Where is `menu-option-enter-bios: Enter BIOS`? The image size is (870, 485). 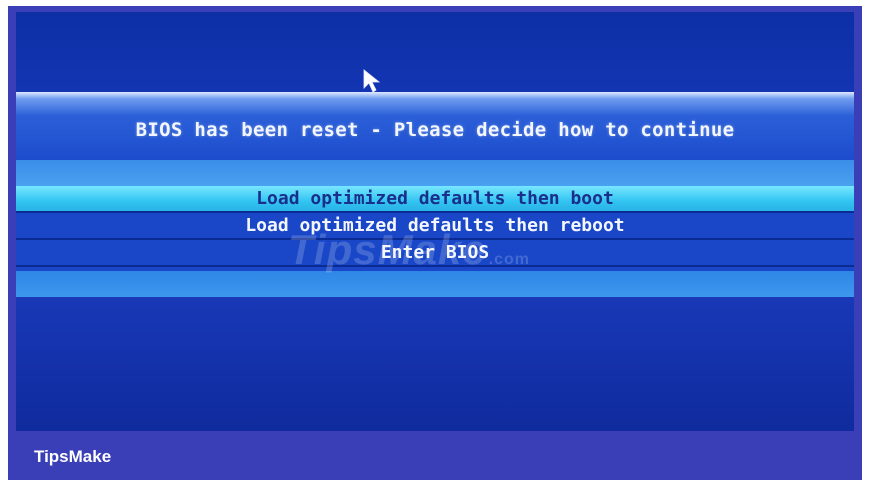
menu-option-enter-bios: Enter BIOS is located at coordinates (435, 252).